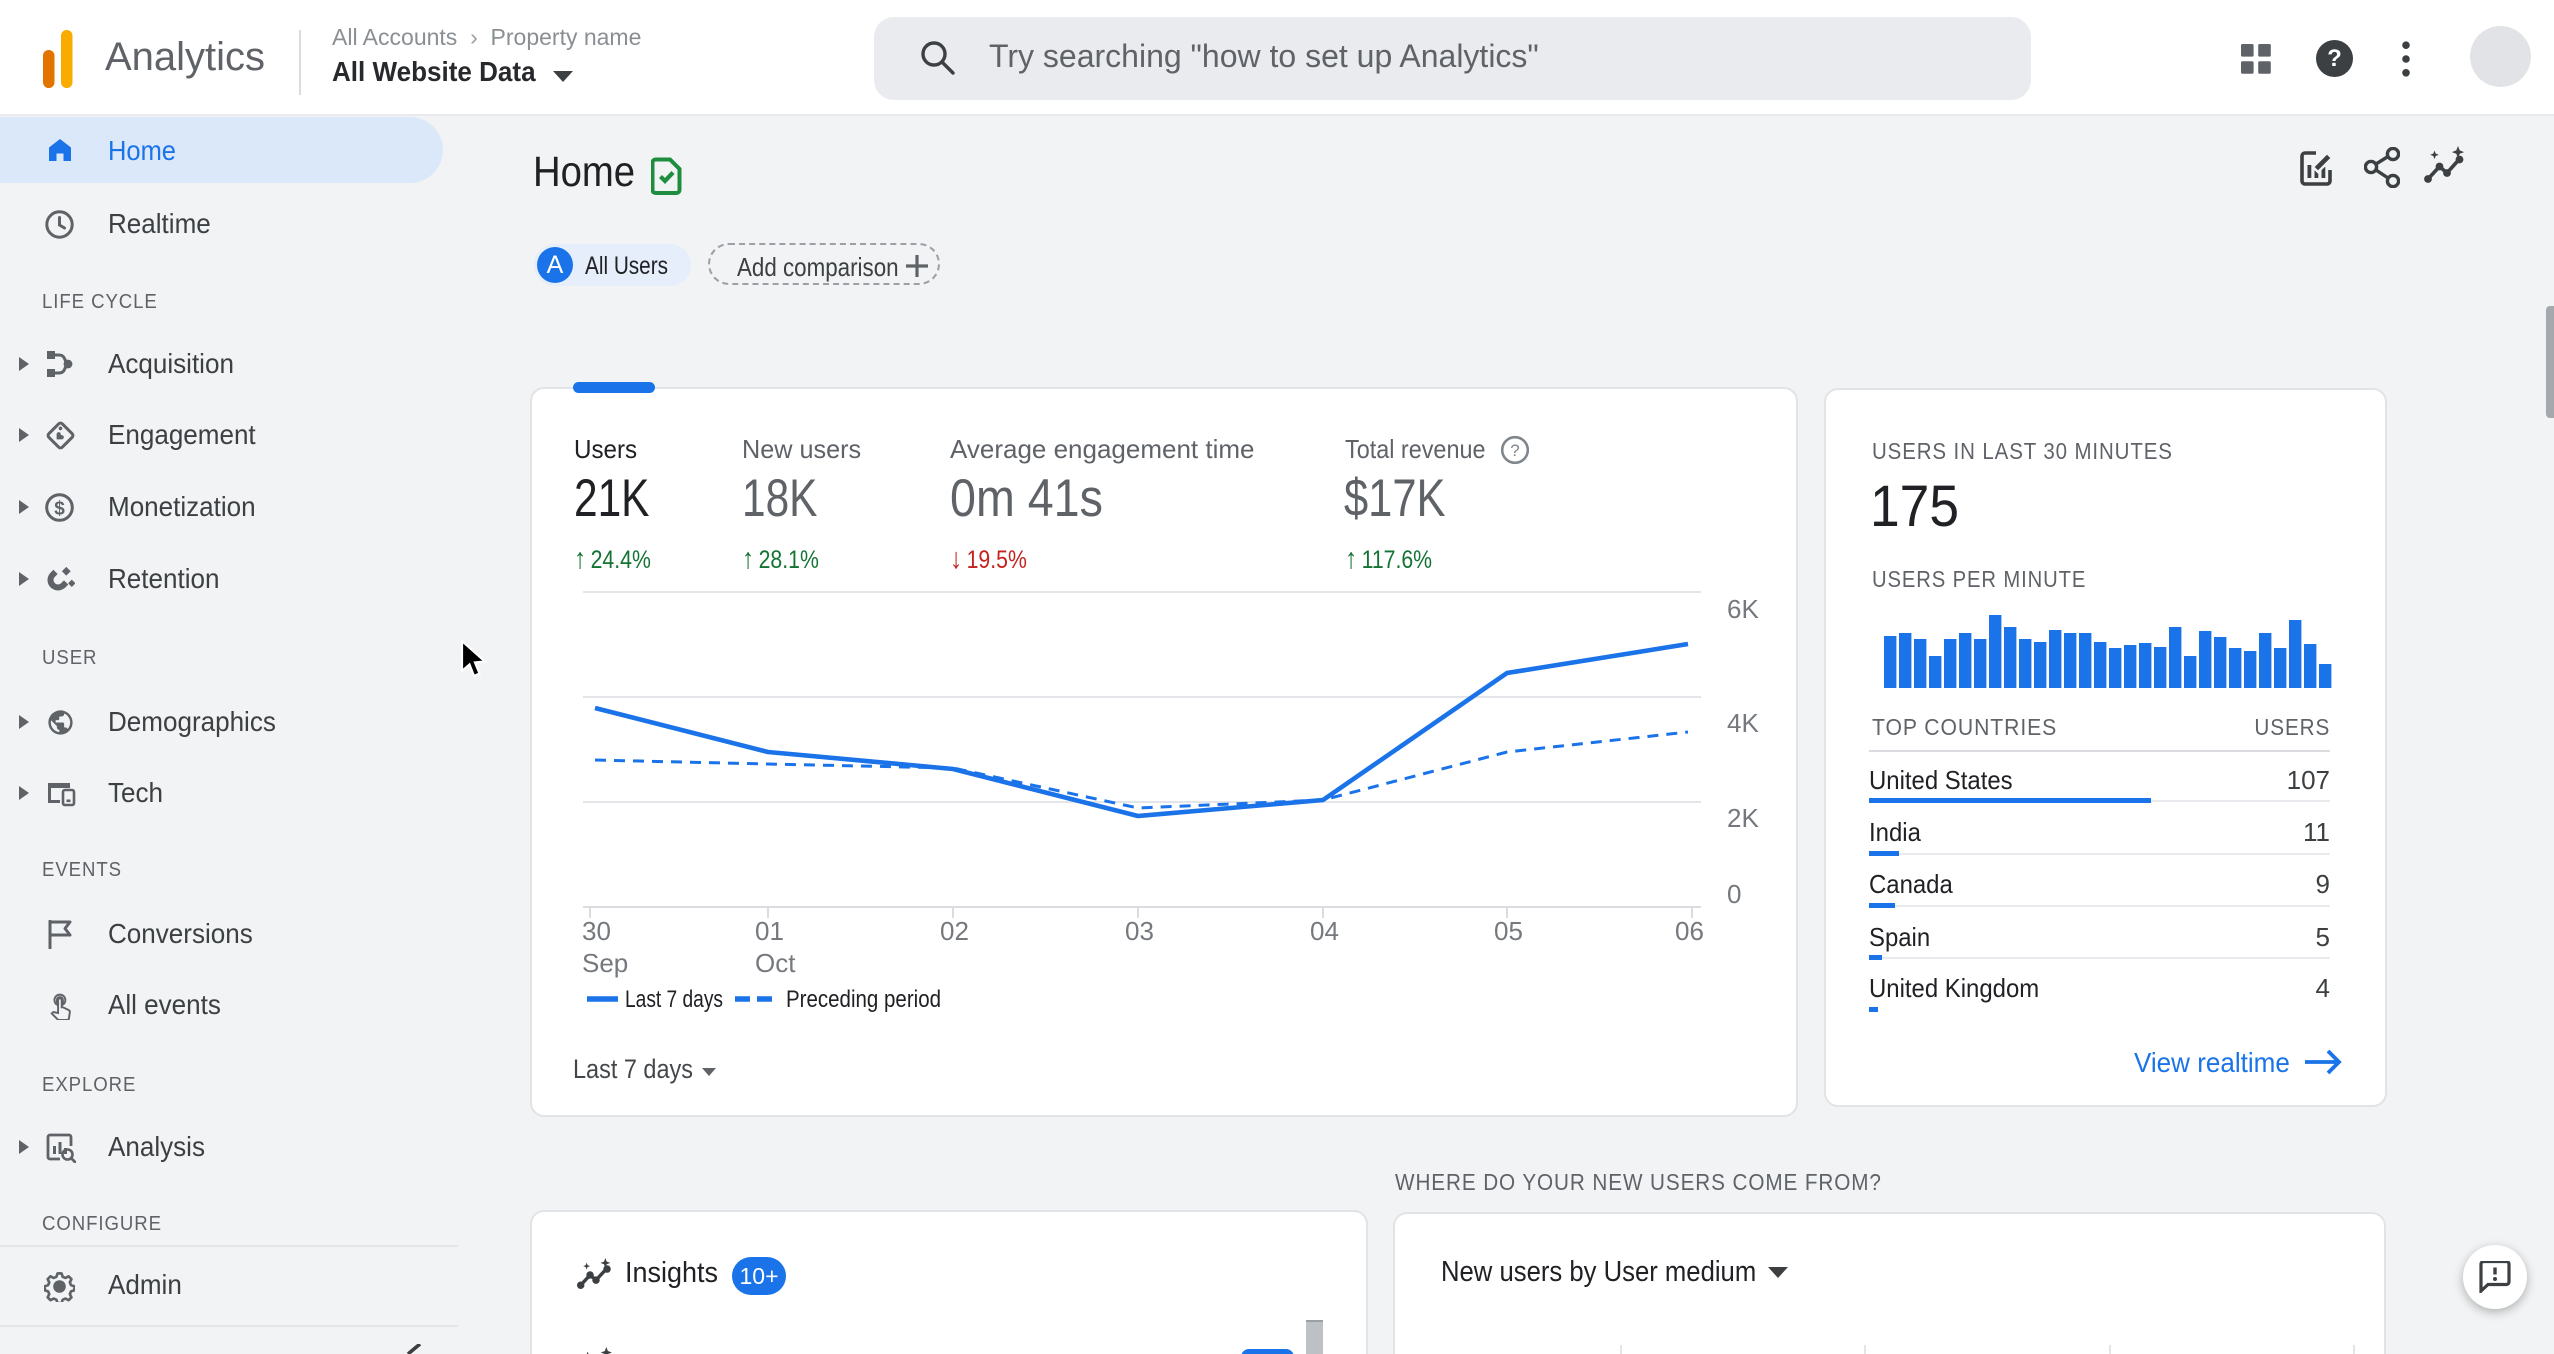 This screenshot has height=1354, width=2554. Describe the element at coordinates (1508, 931) in the screenshot. I see `svg-text: 05` at that location.